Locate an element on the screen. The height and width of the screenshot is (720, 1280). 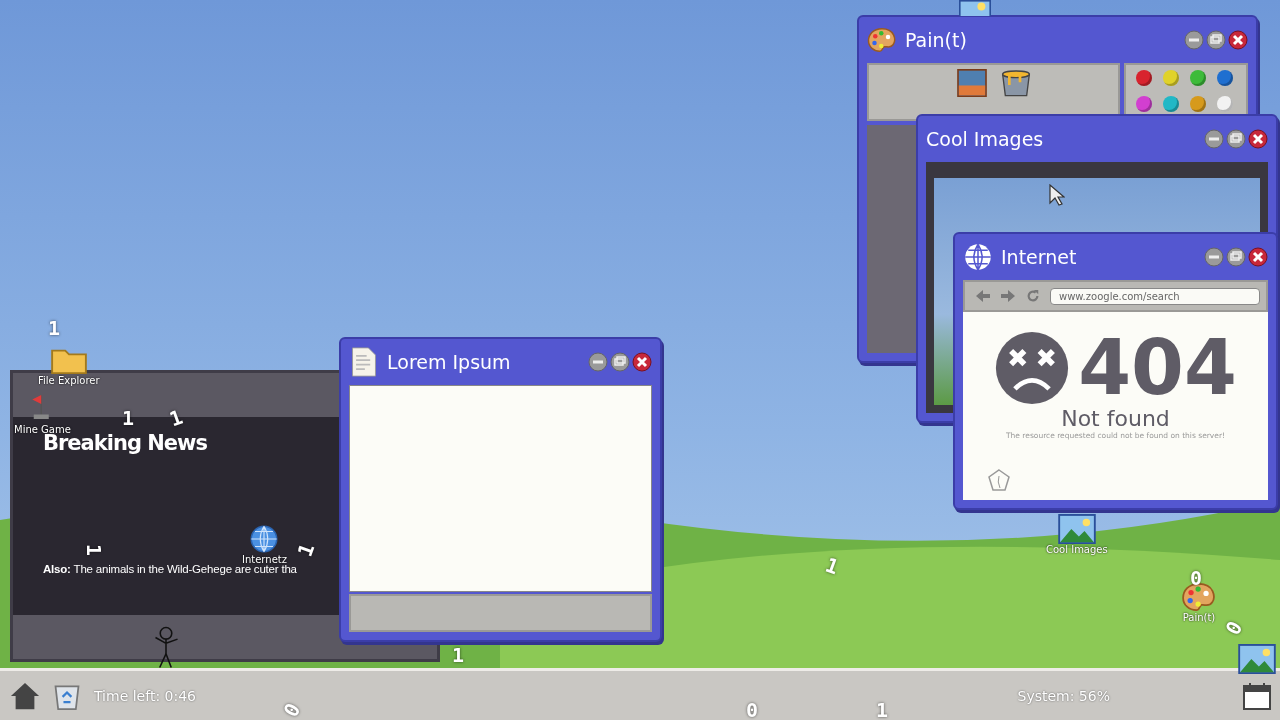
calendar-icon is located at coordinates (1257, 695).